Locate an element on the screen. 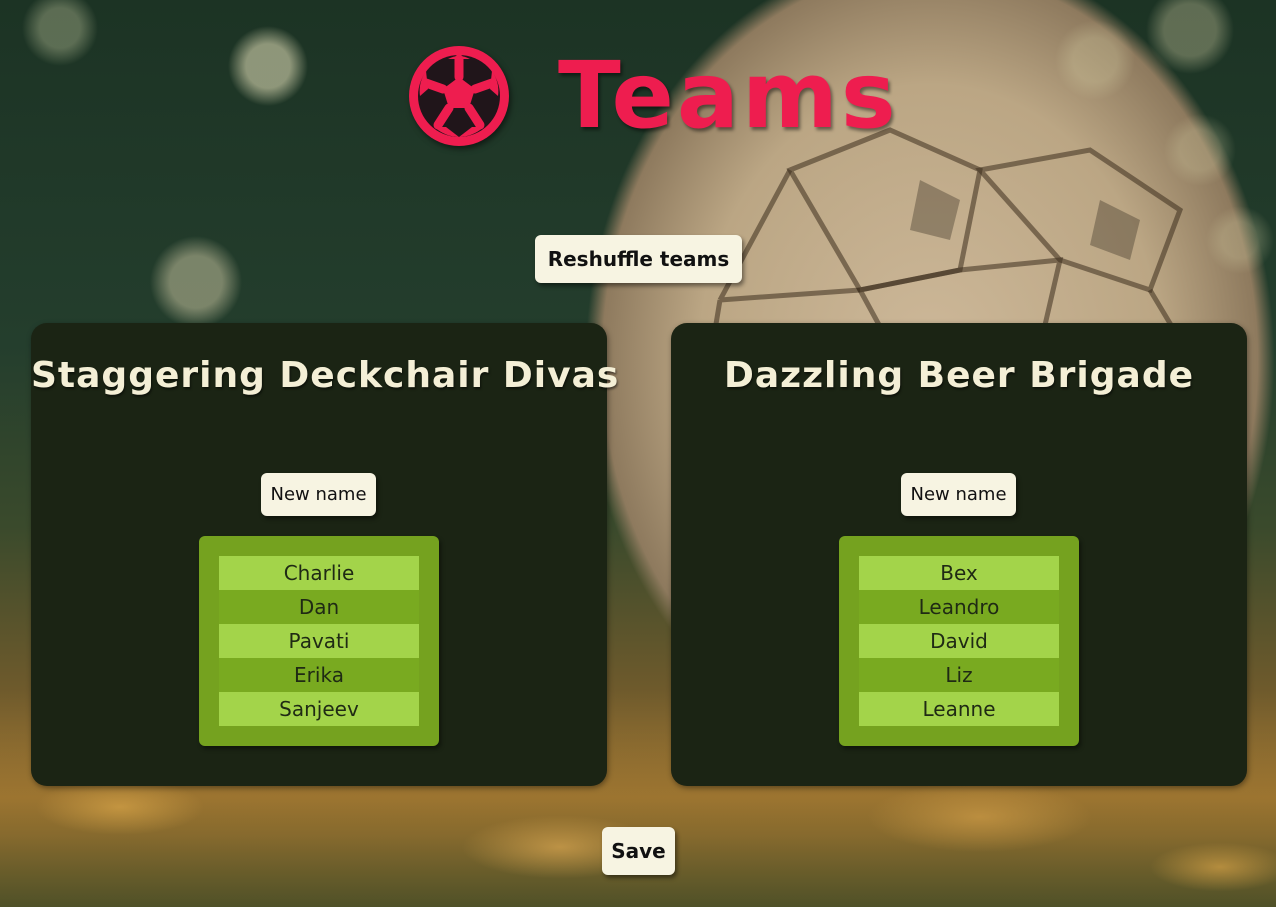 The height and width of the screenshot is (907, 1276). player-item: Liz is located at coordinates (959, 675).